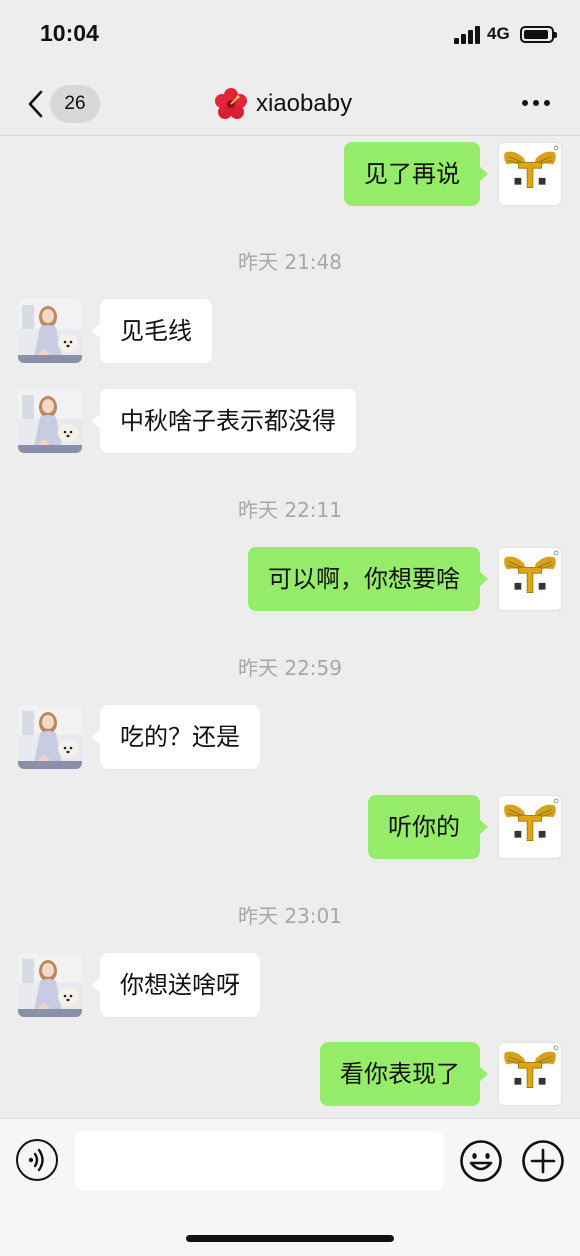  Describe the element at coordinates (290, 668) in the screenshot. I see `message-timestamp: 昨天 22:59` at that location.